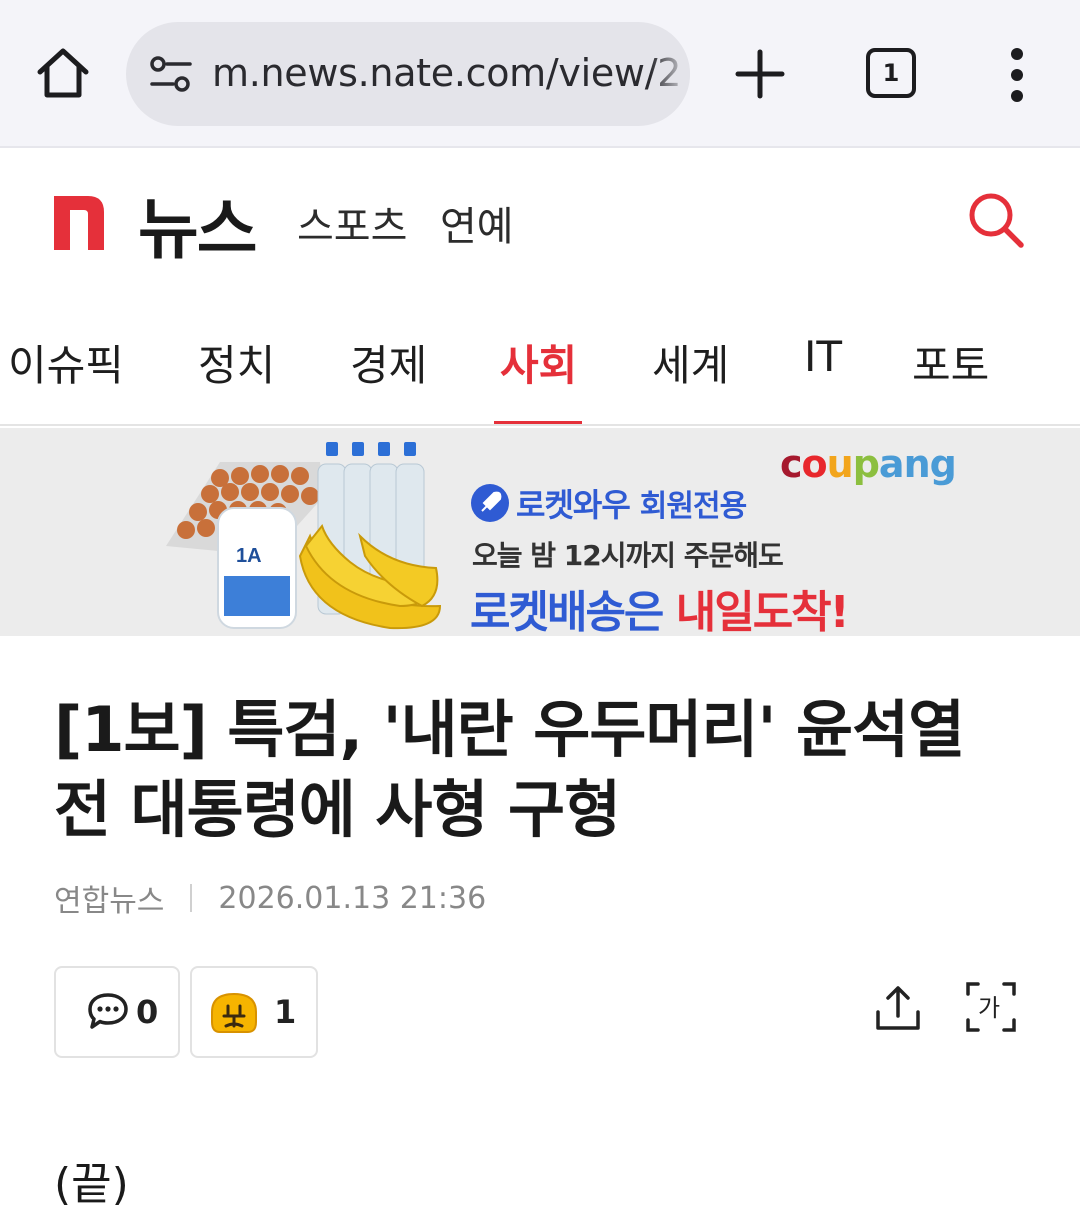 Image resolution: width=1080 pixels, height=1223 pixels. Describe the element at coordinates (538, 422) in the screenshot. I see `active-tab-indicator` at that location.